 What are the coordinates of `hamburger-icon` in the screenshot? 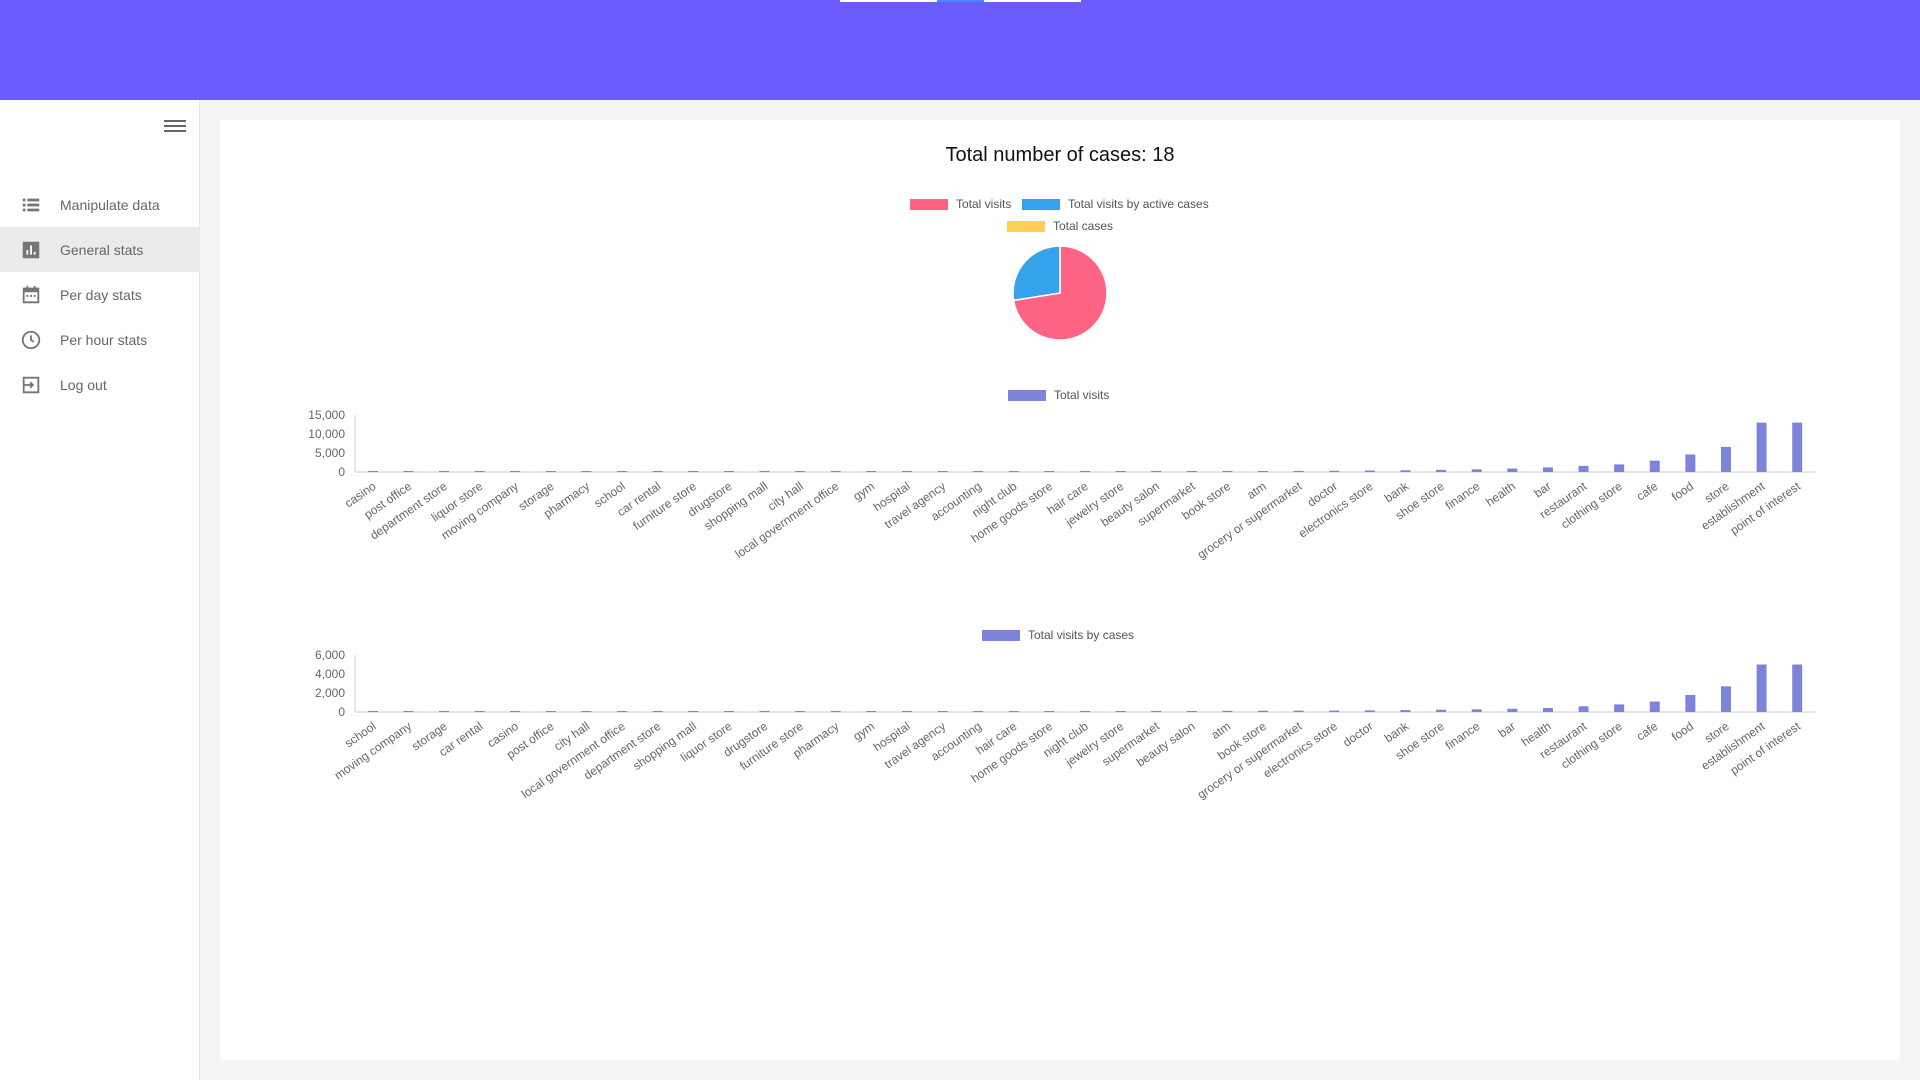 It's located at (175, 126).